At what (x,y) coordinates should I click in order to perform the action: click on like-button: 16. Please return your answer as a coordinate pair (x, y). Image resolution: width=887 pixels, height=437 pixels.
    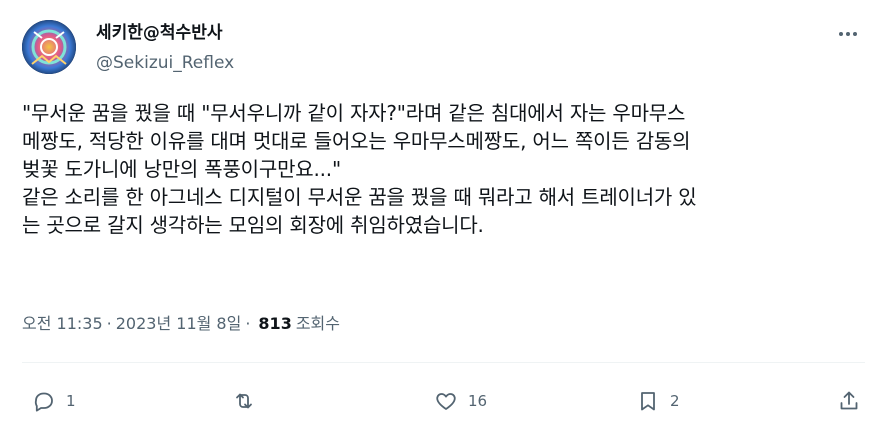
    Looking at the image, I should click on (460, 401).